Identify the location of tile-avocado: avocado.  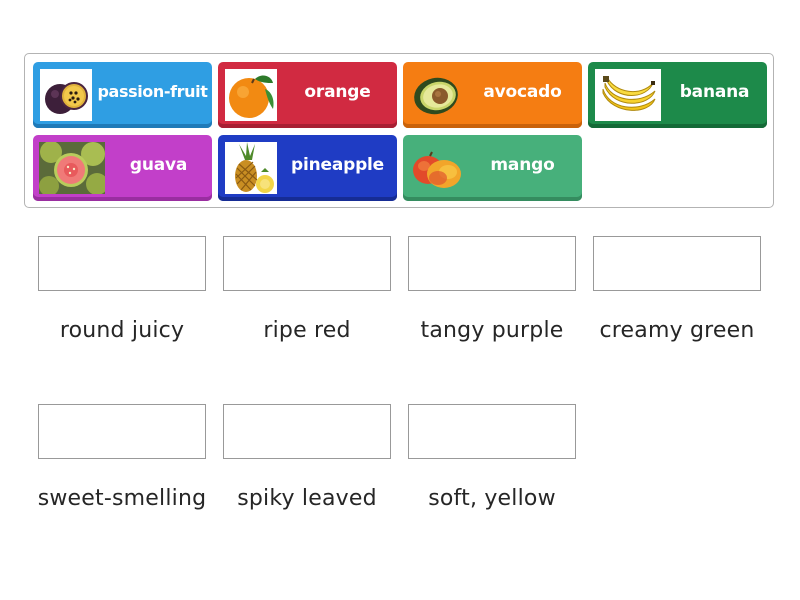
(492, 95).